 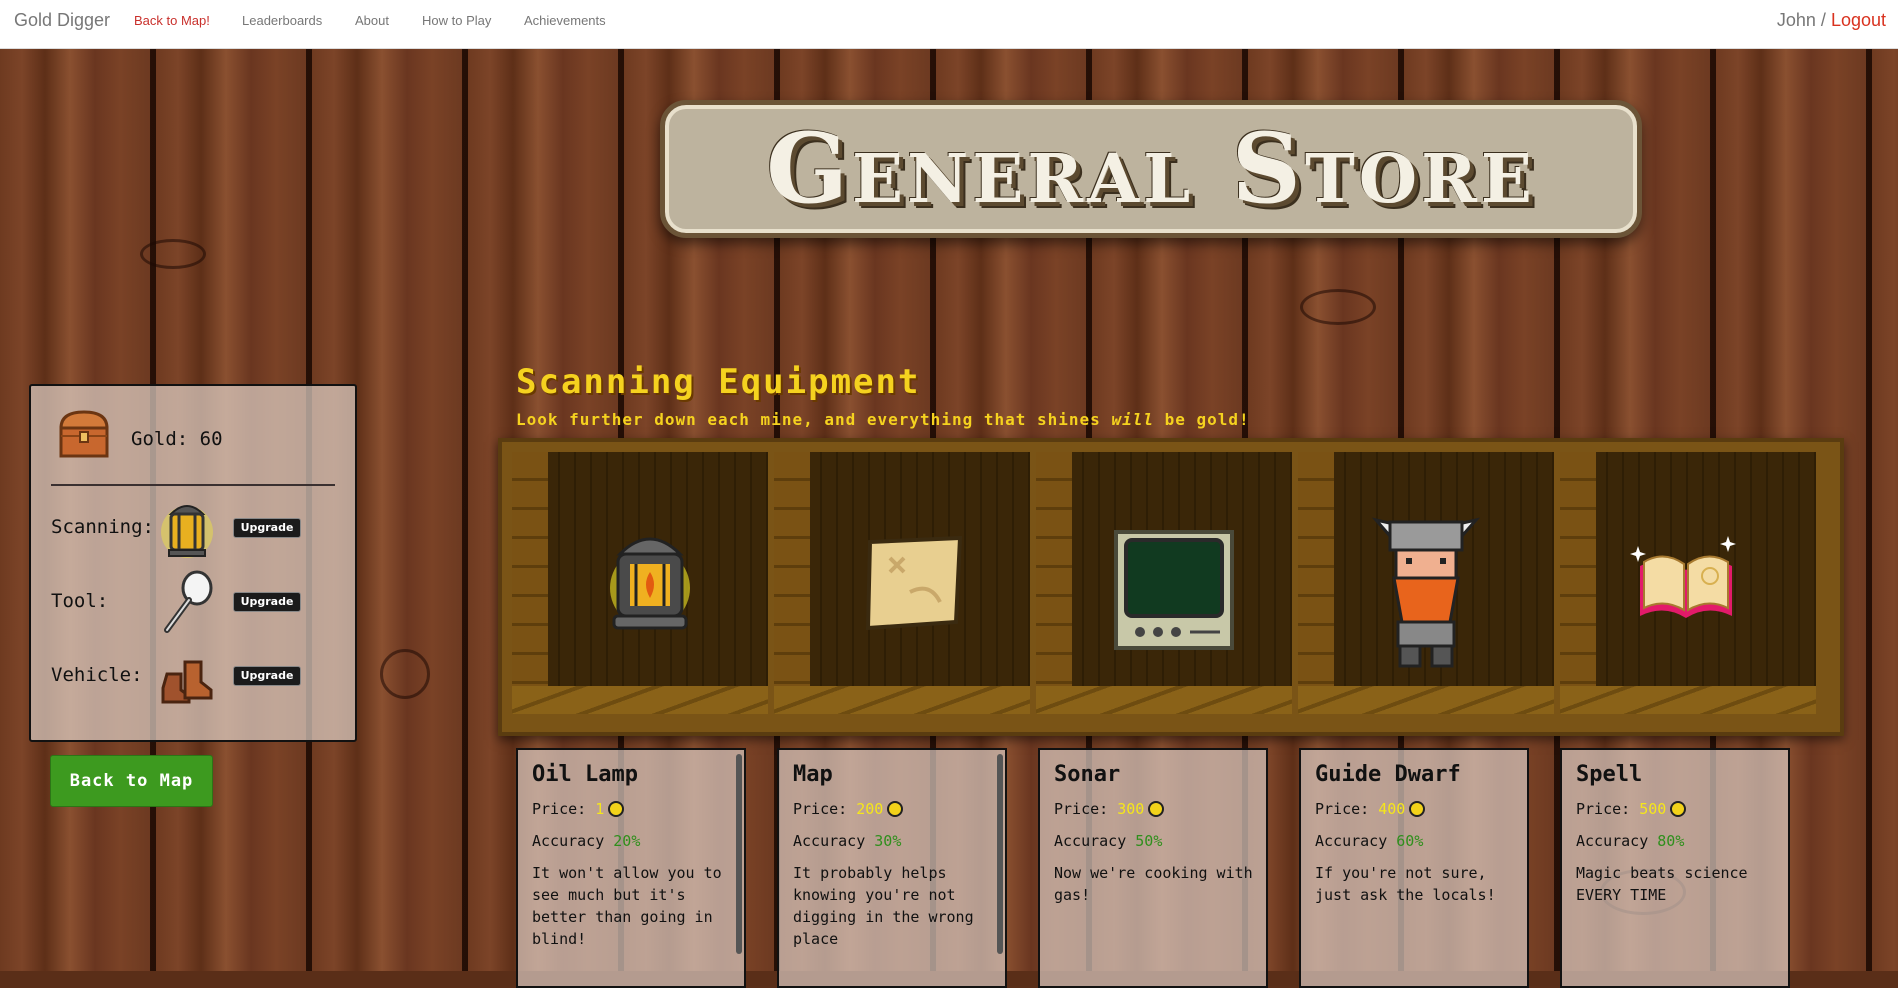 I want to click on username: John, so click(x=1796, y=20).